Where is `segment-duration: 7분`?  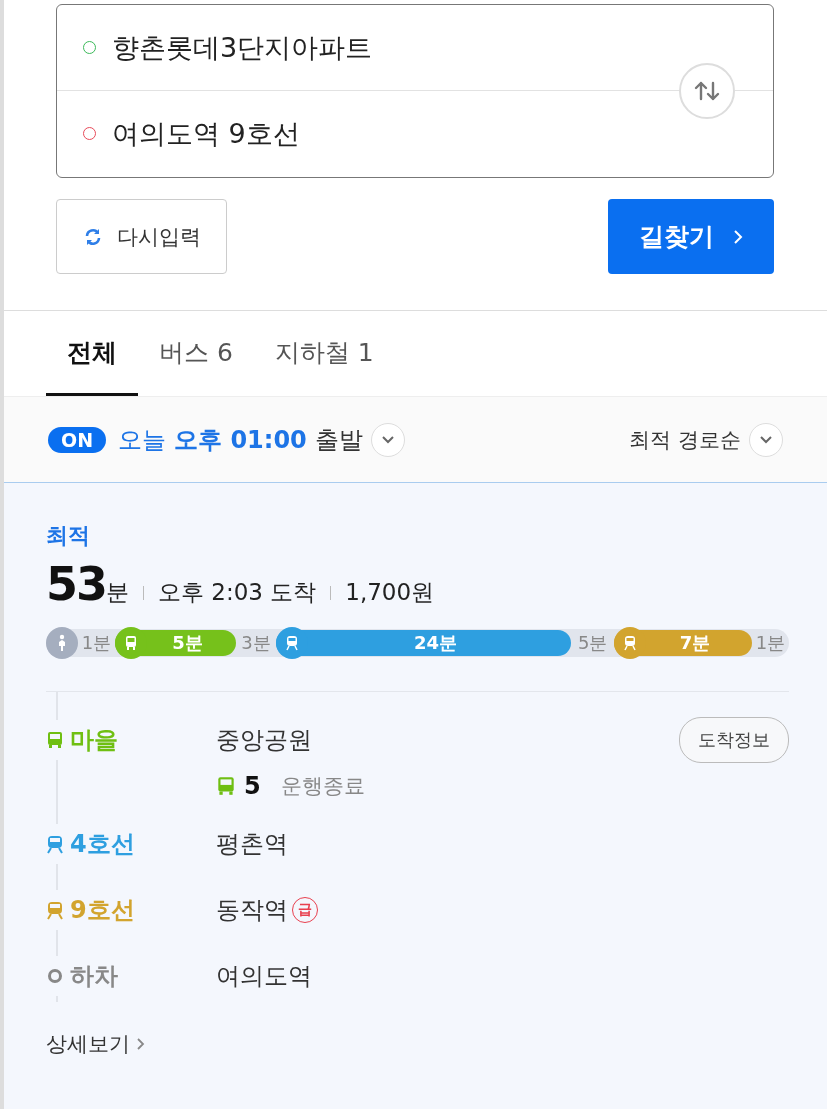 segment-duration: 7분 is located at coordinates (695, 643).